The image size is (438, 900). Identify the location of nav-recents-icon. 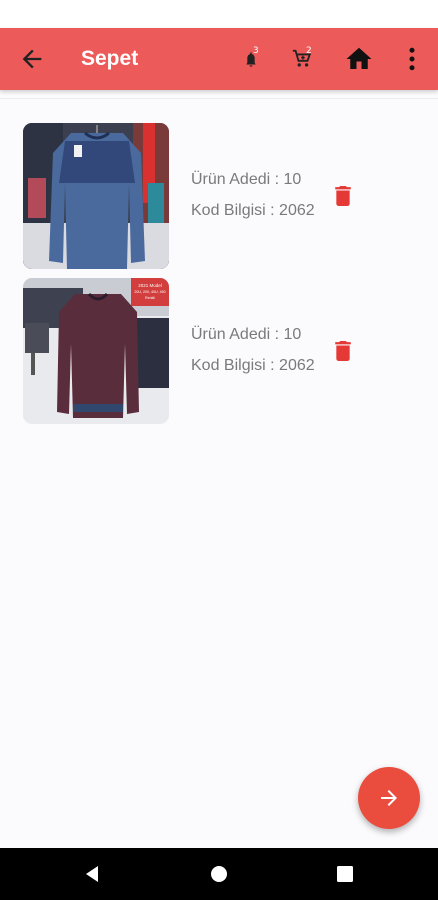
(345, 874).